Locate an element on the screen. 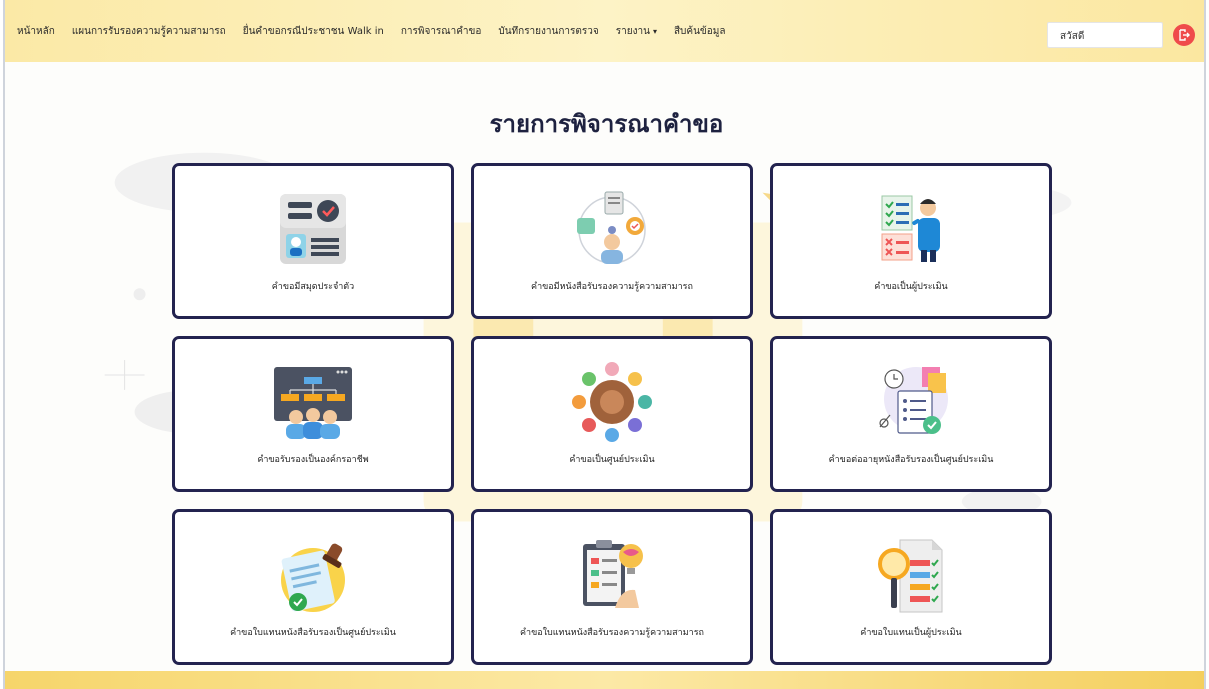  card-label: คำขอใบแทนเป็นผู้ประเมิน is located at coordinates (911, 633).